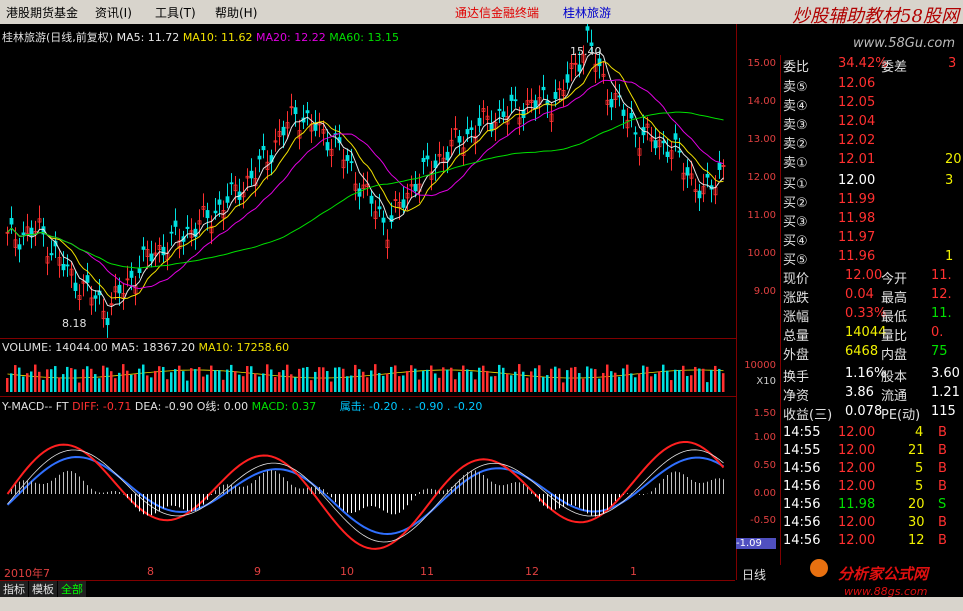 The width and height of the screenshot is (963, 611). I want to click on menu-info: 资讯(I), so click(113, 12).